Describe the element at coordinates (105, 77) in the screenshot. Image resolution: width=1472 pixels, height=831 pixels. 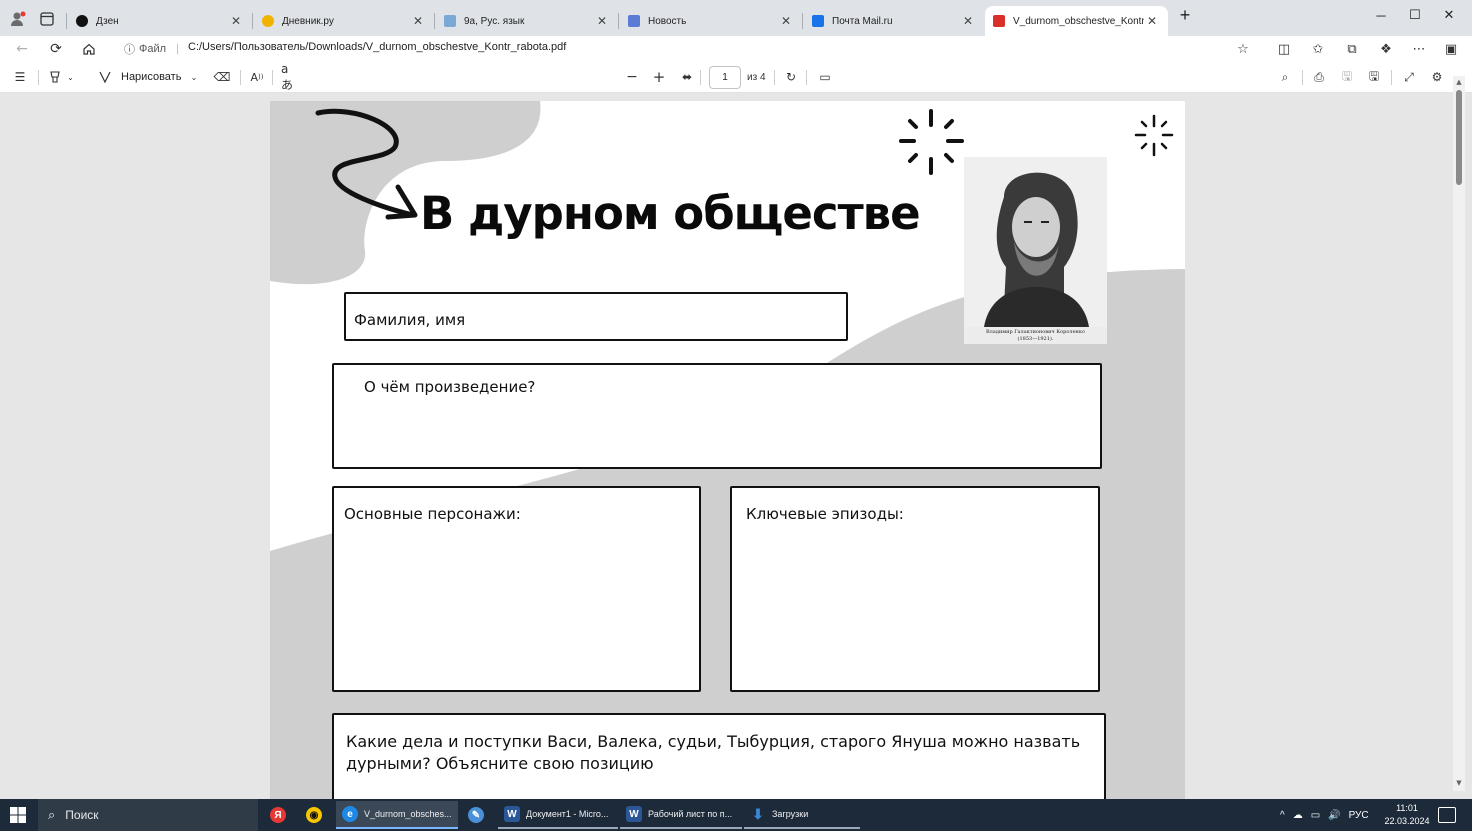
I see `draw-icon` at that location.